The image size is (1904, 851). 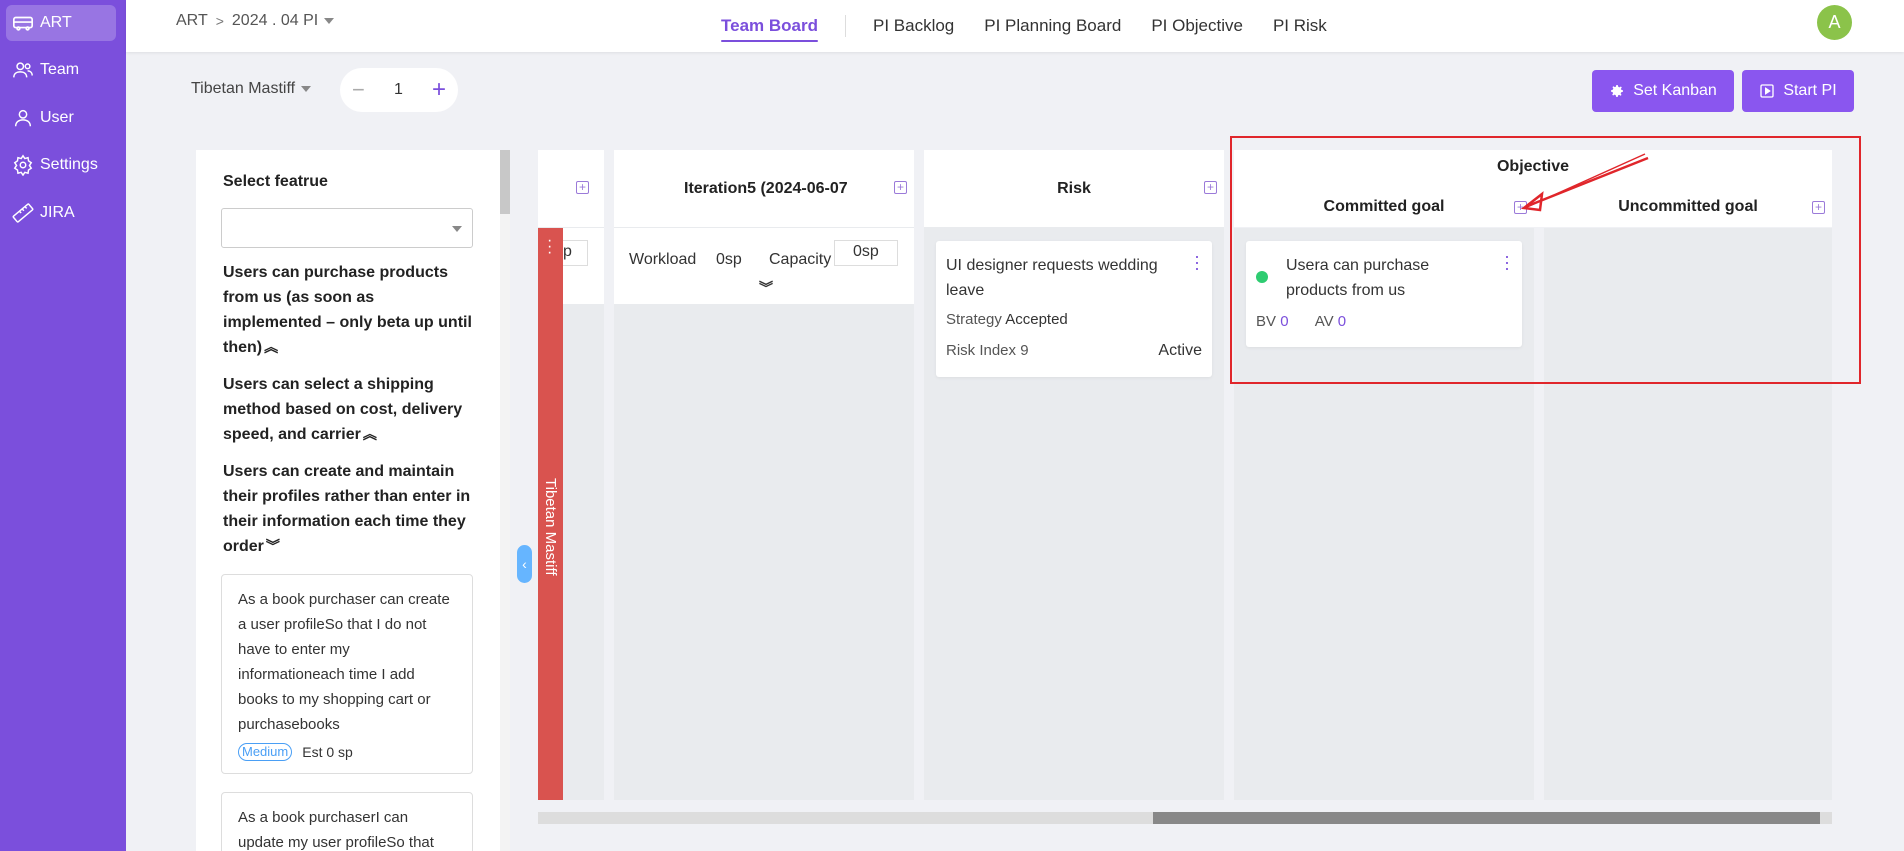 What do you see at coordinates (1384, 321) in the screenshot?
I see `objective-values: BV 0 AV 0` at bounding box center [1384, 321].